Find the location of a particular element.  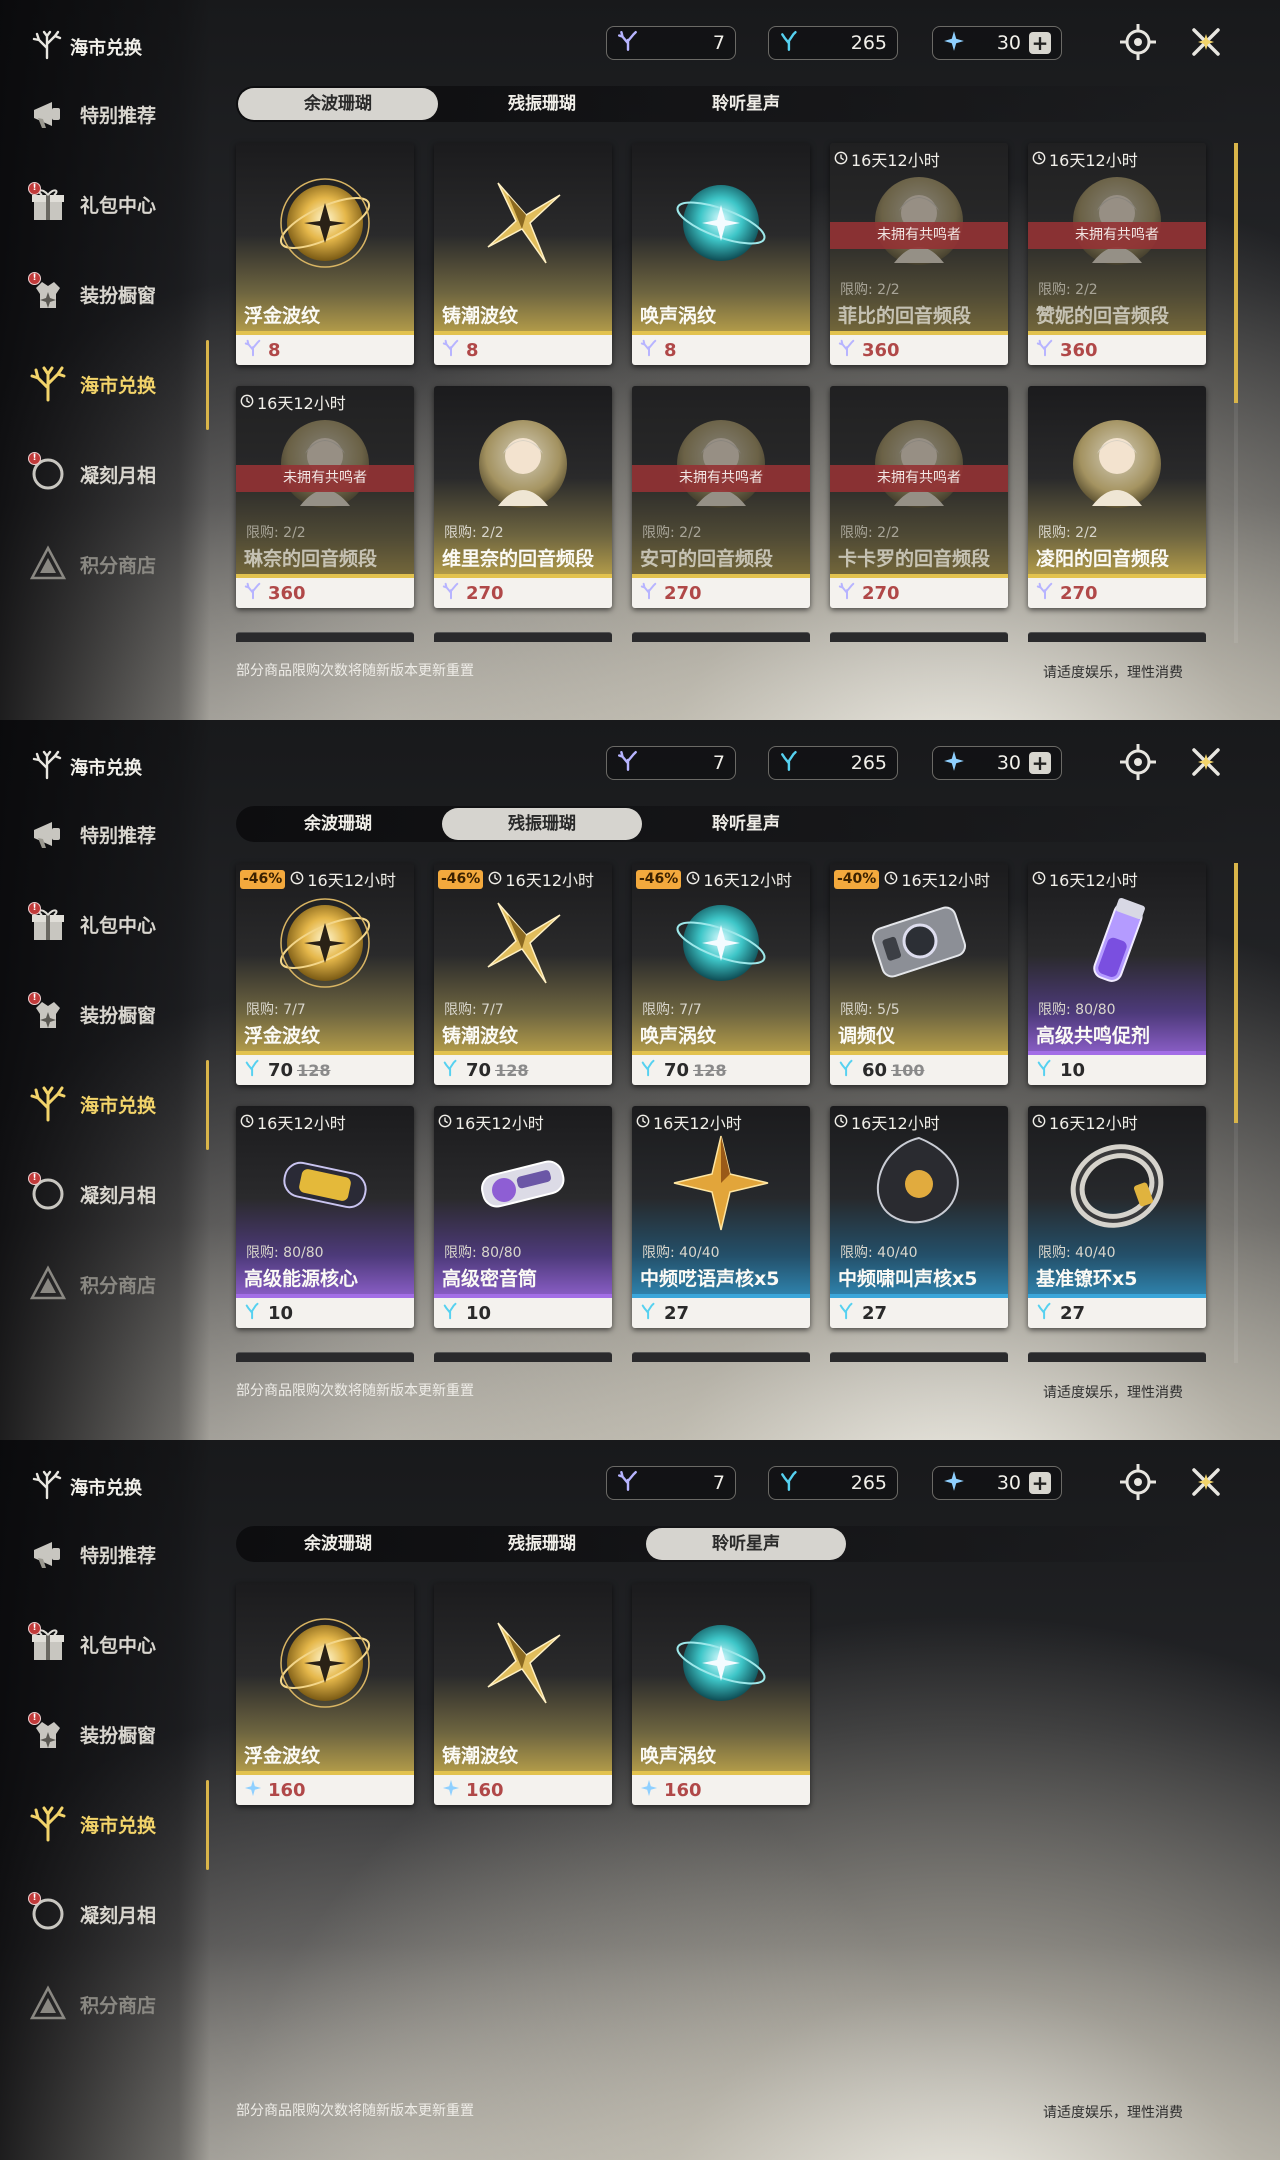

price-row: 270 is located at coordinates (919, 593).